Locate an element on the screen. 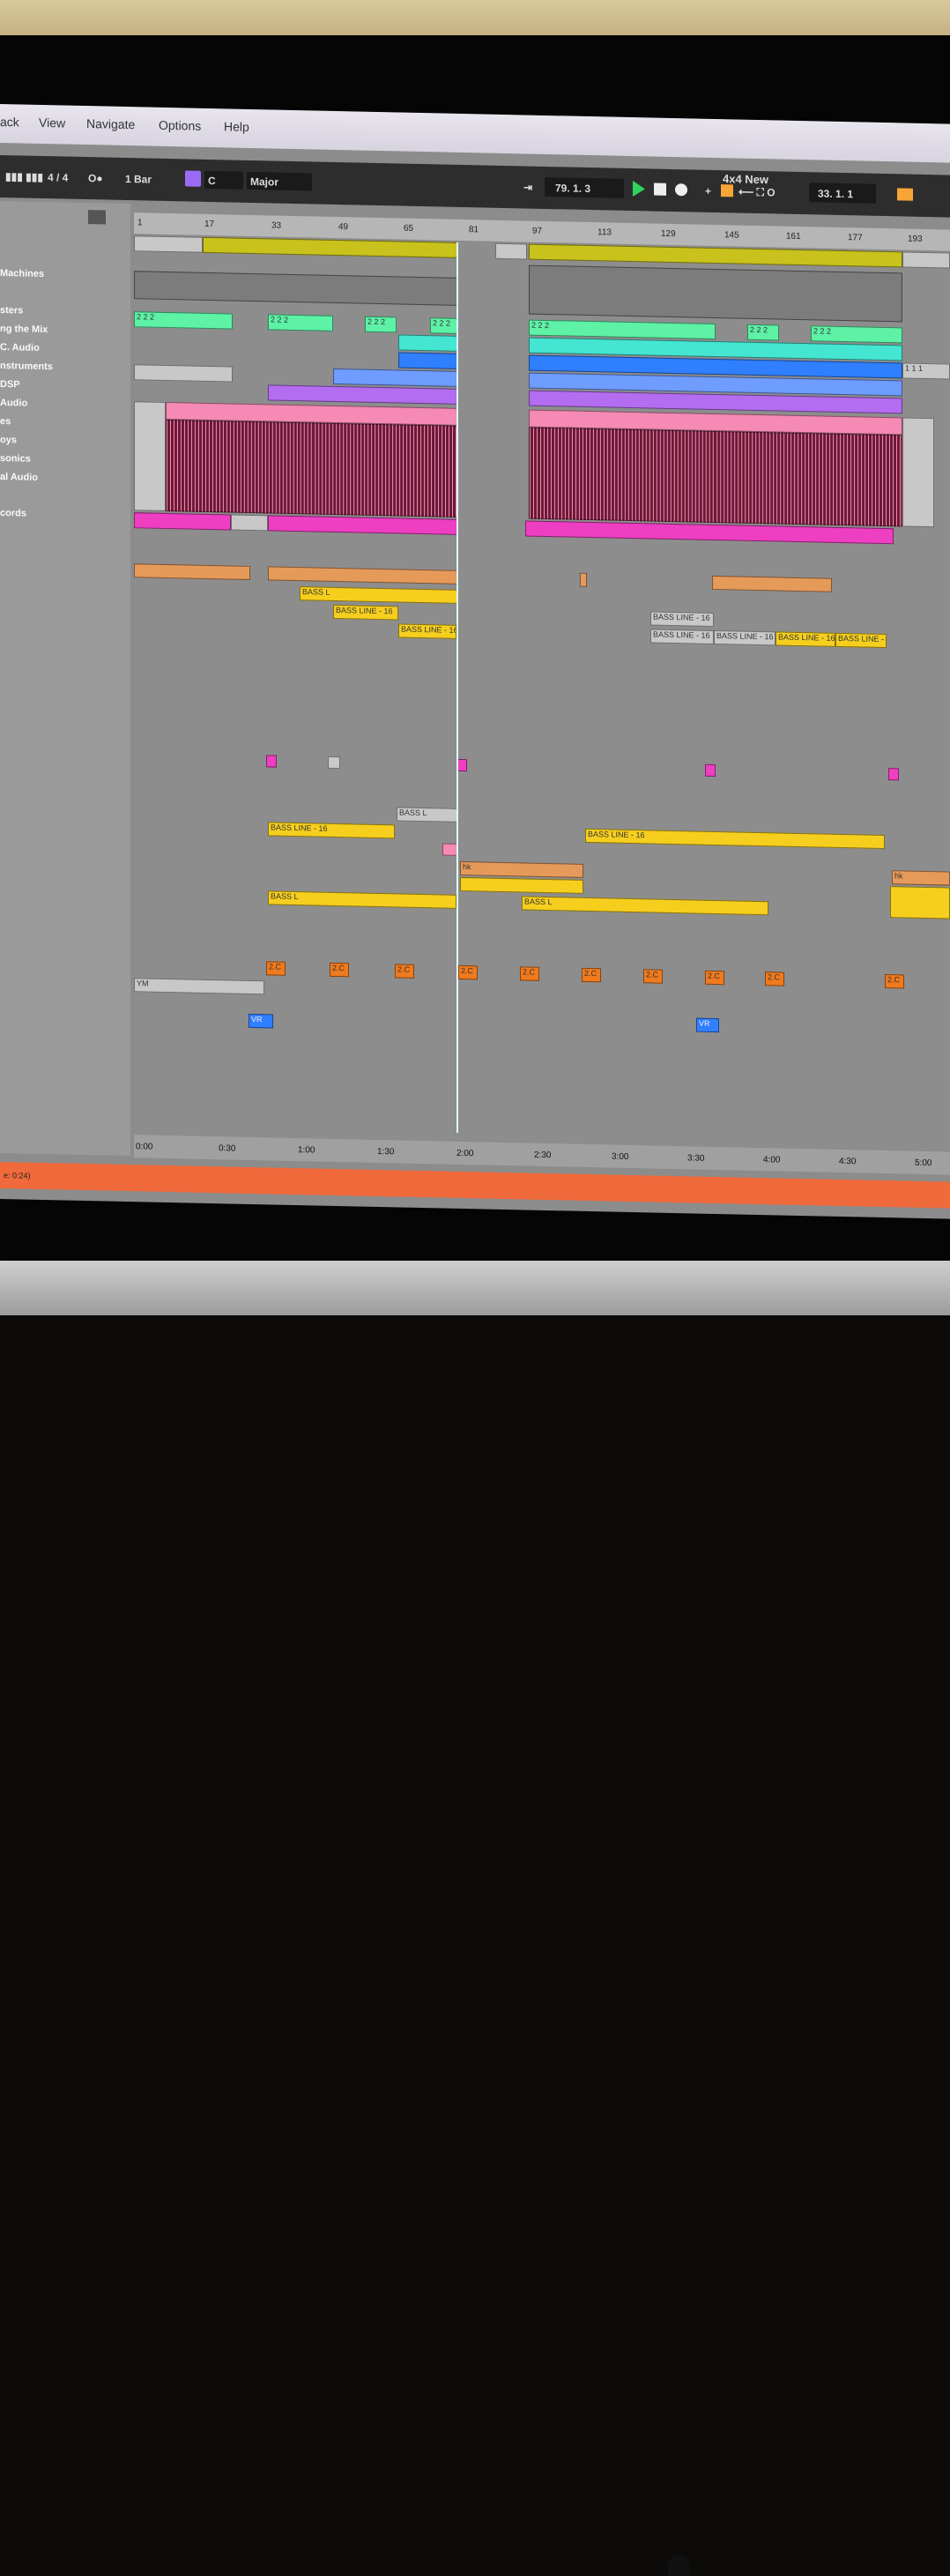 The image size is (950, 2576). play-icon is located at coordinates (639, 189).